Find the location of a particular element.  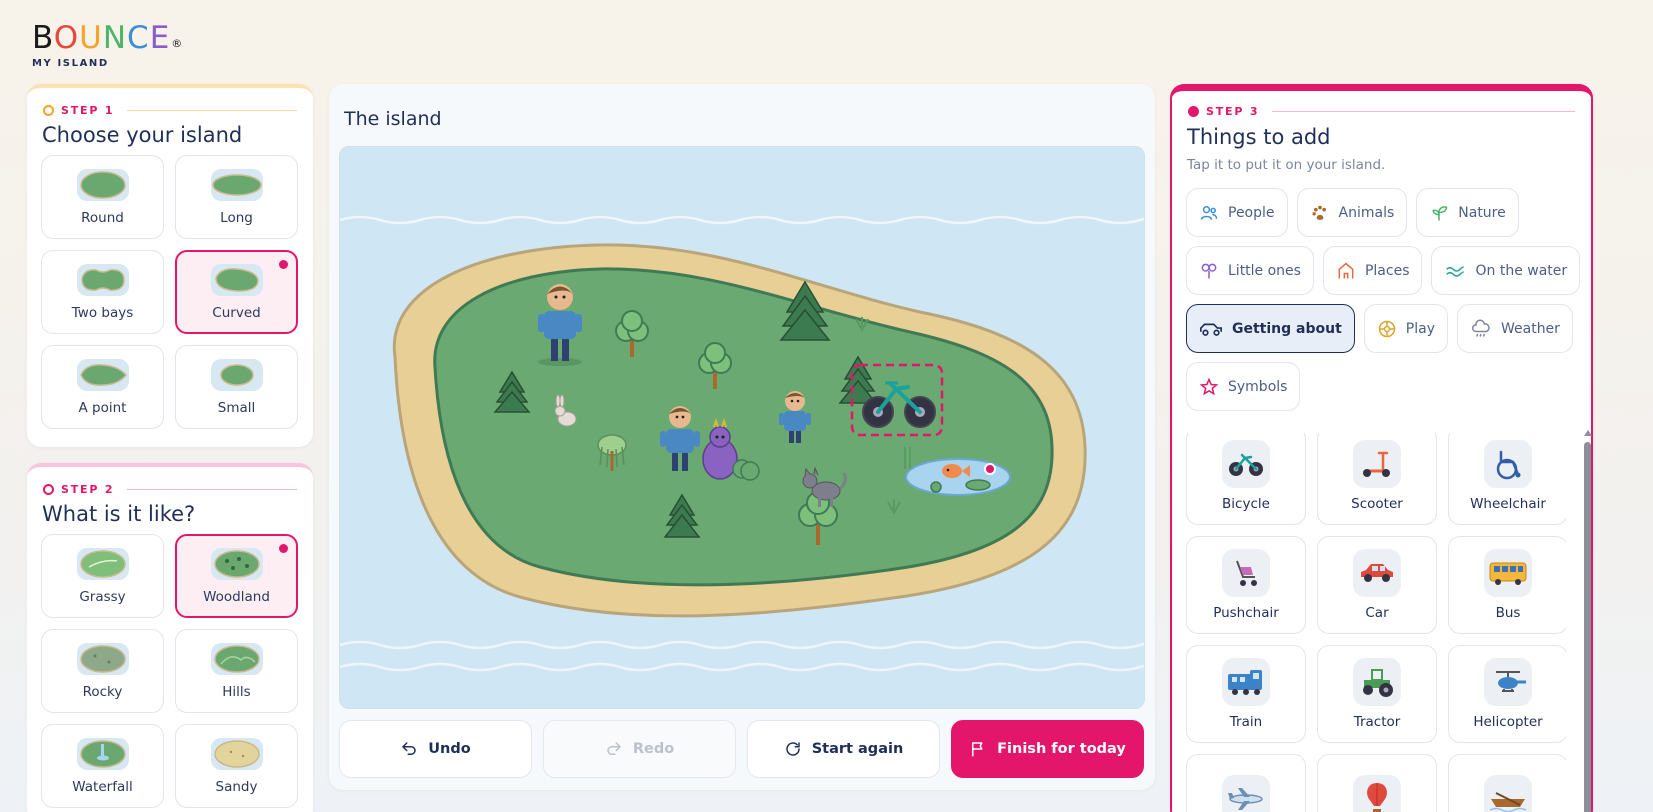

category-play: Play is located at coordinates (1405, 328).